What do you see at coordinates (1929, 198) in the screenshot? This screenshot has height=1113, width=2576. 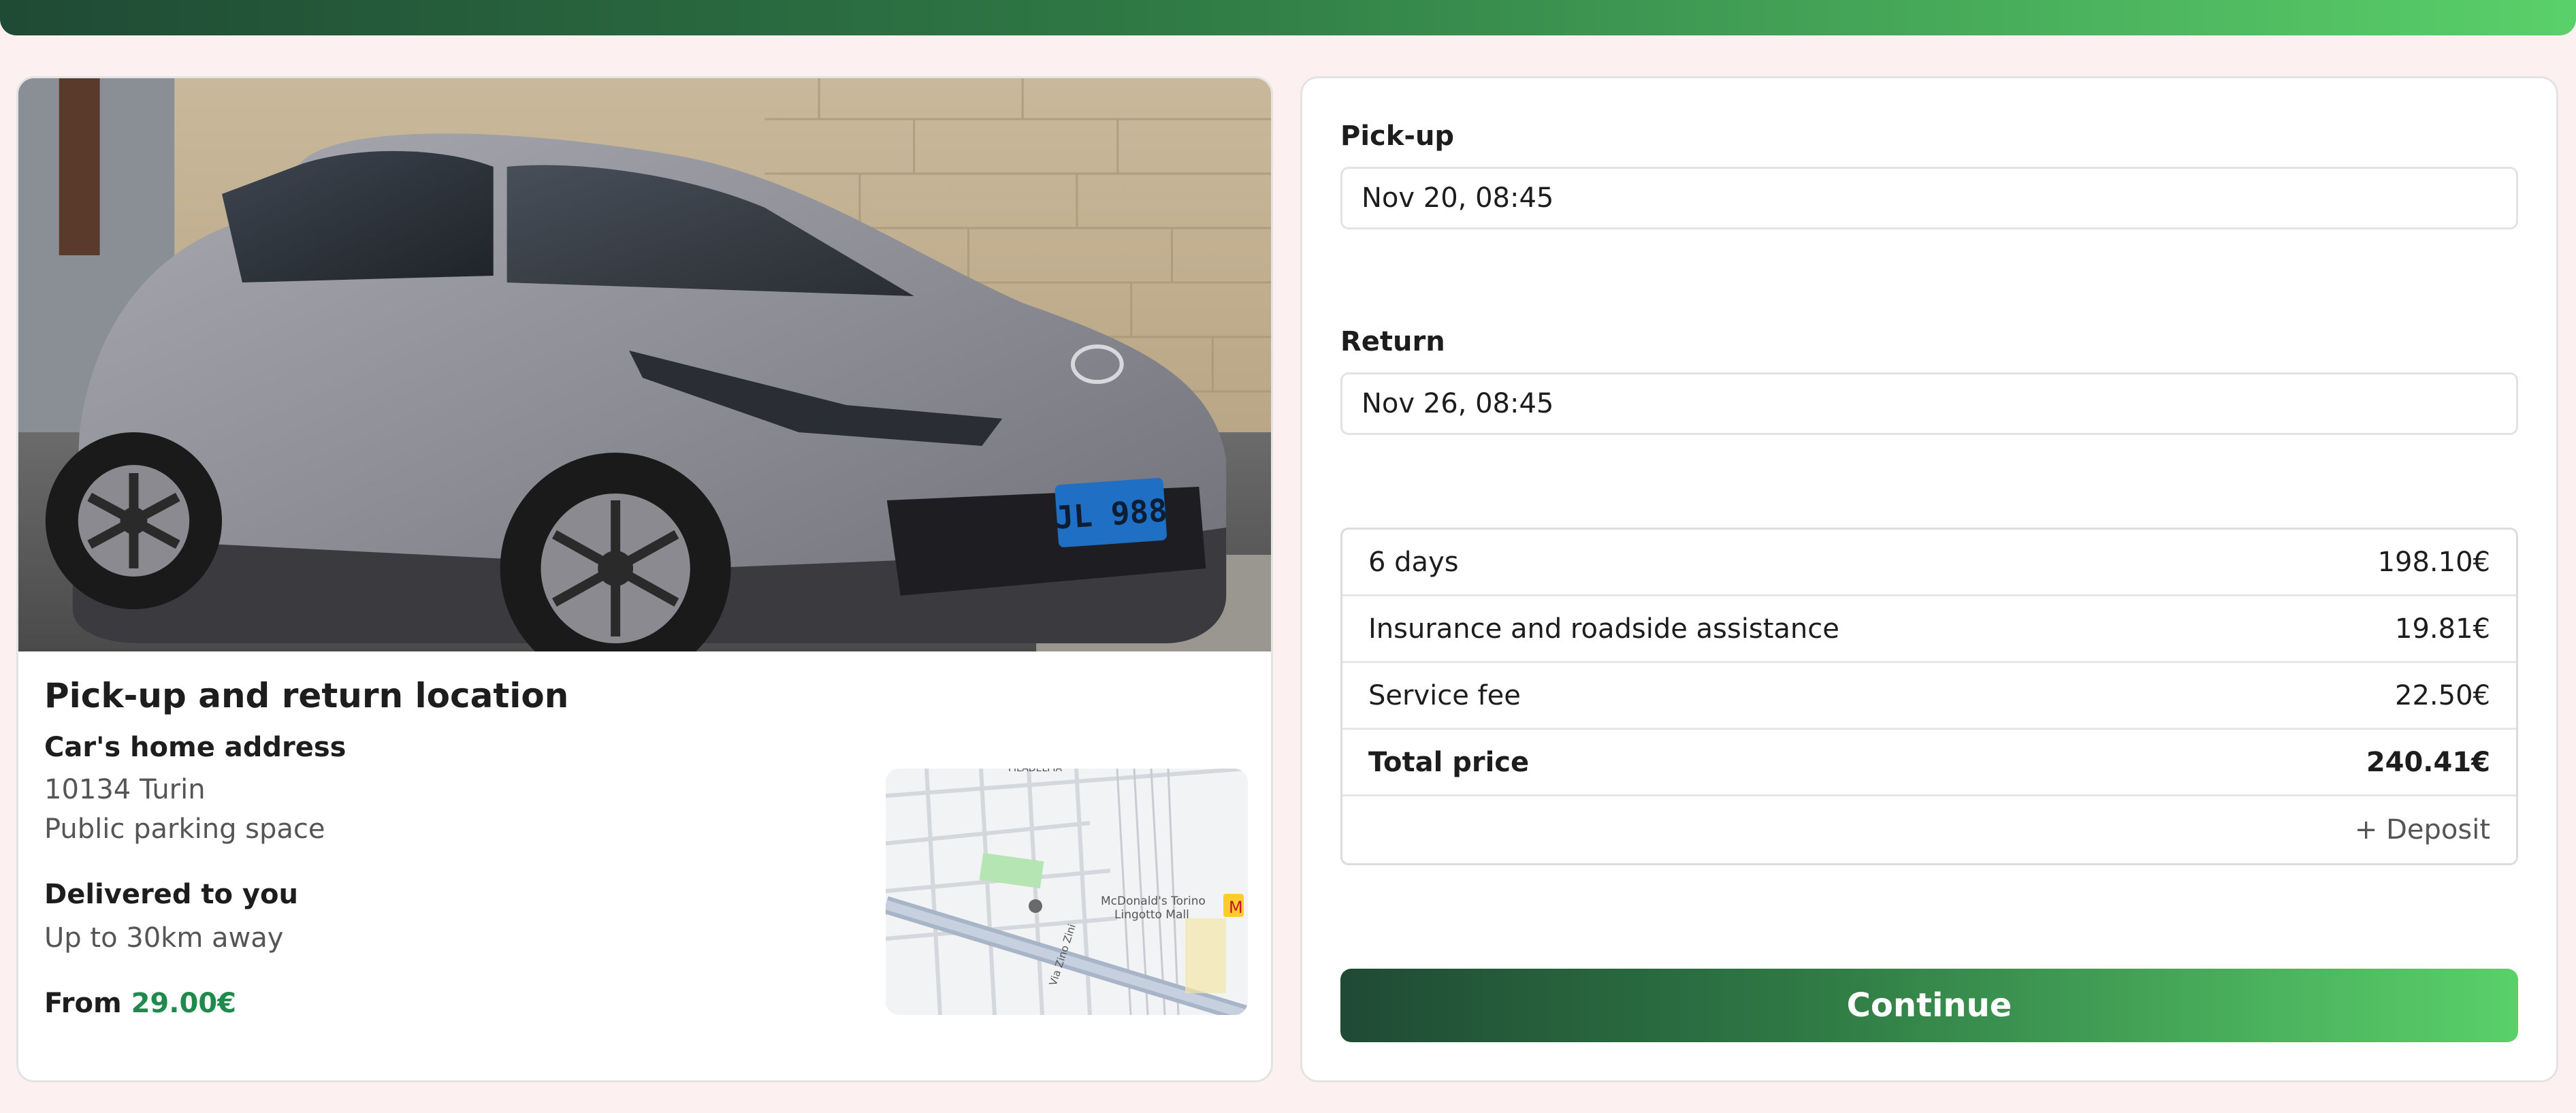 I see `pickup-date-input` at bounding box center [1929, 198].